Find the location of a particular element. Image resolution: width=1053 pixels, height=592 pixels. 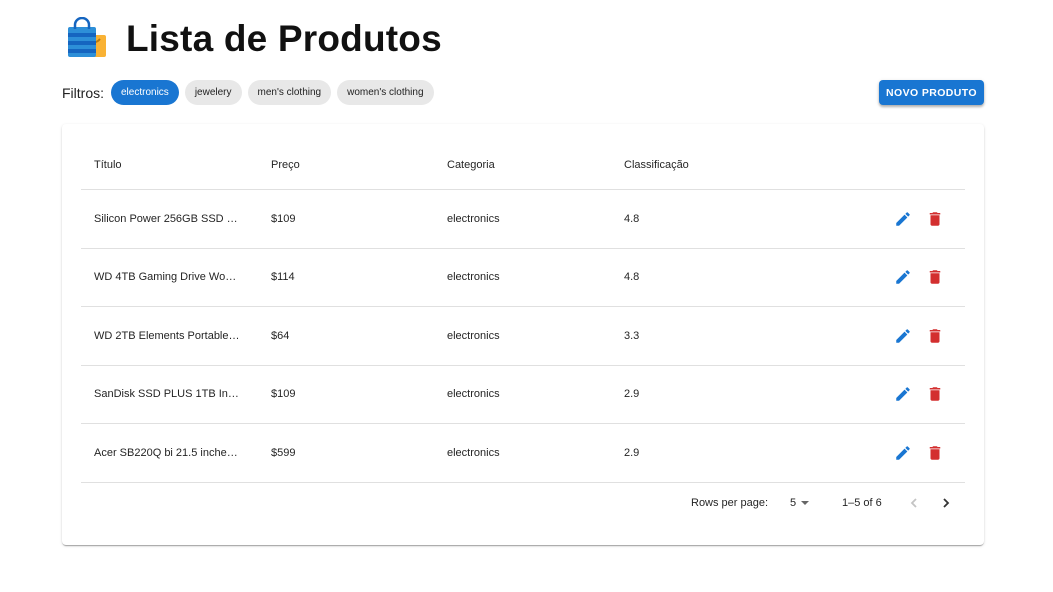

new-product-button: NOVO PRODUTO is located at coordinates (931, 92).